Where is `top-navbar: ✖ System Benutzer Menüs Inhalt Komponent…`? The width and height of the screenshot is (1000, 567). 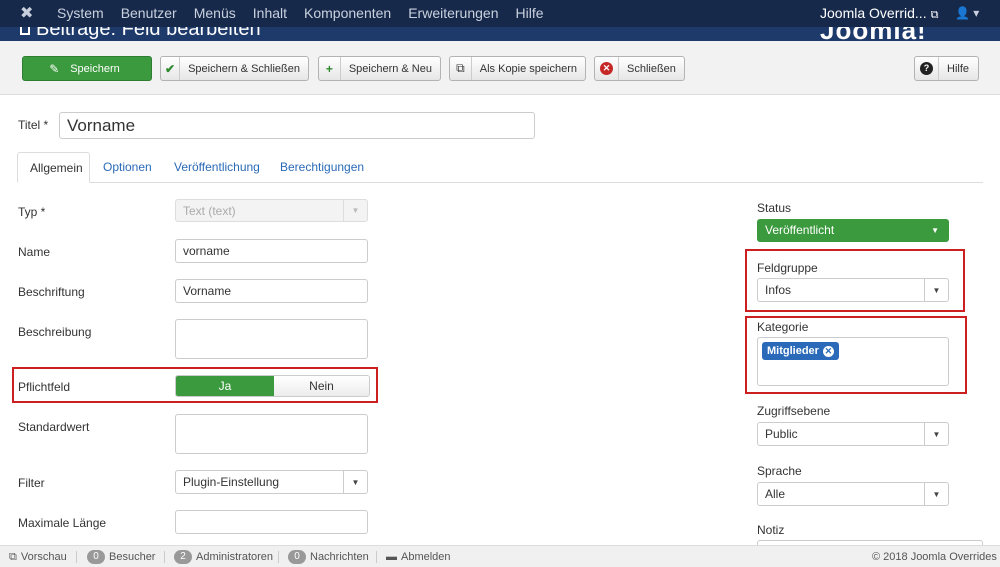
top-navbar: ✖ System Benutzer Menüs Inhalt Komponent… is located at coordinates (500, 13).